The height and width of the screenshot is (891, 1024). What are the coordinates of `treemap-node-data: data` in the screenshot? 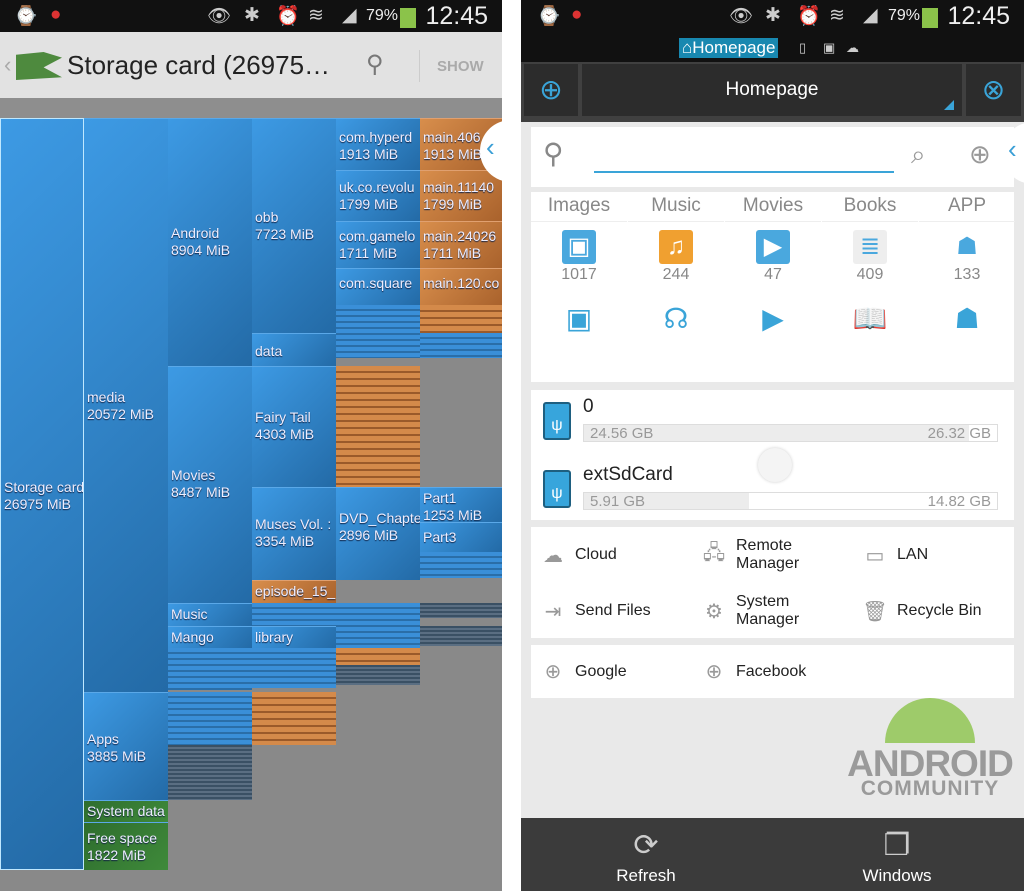 It's located at (294, 349).